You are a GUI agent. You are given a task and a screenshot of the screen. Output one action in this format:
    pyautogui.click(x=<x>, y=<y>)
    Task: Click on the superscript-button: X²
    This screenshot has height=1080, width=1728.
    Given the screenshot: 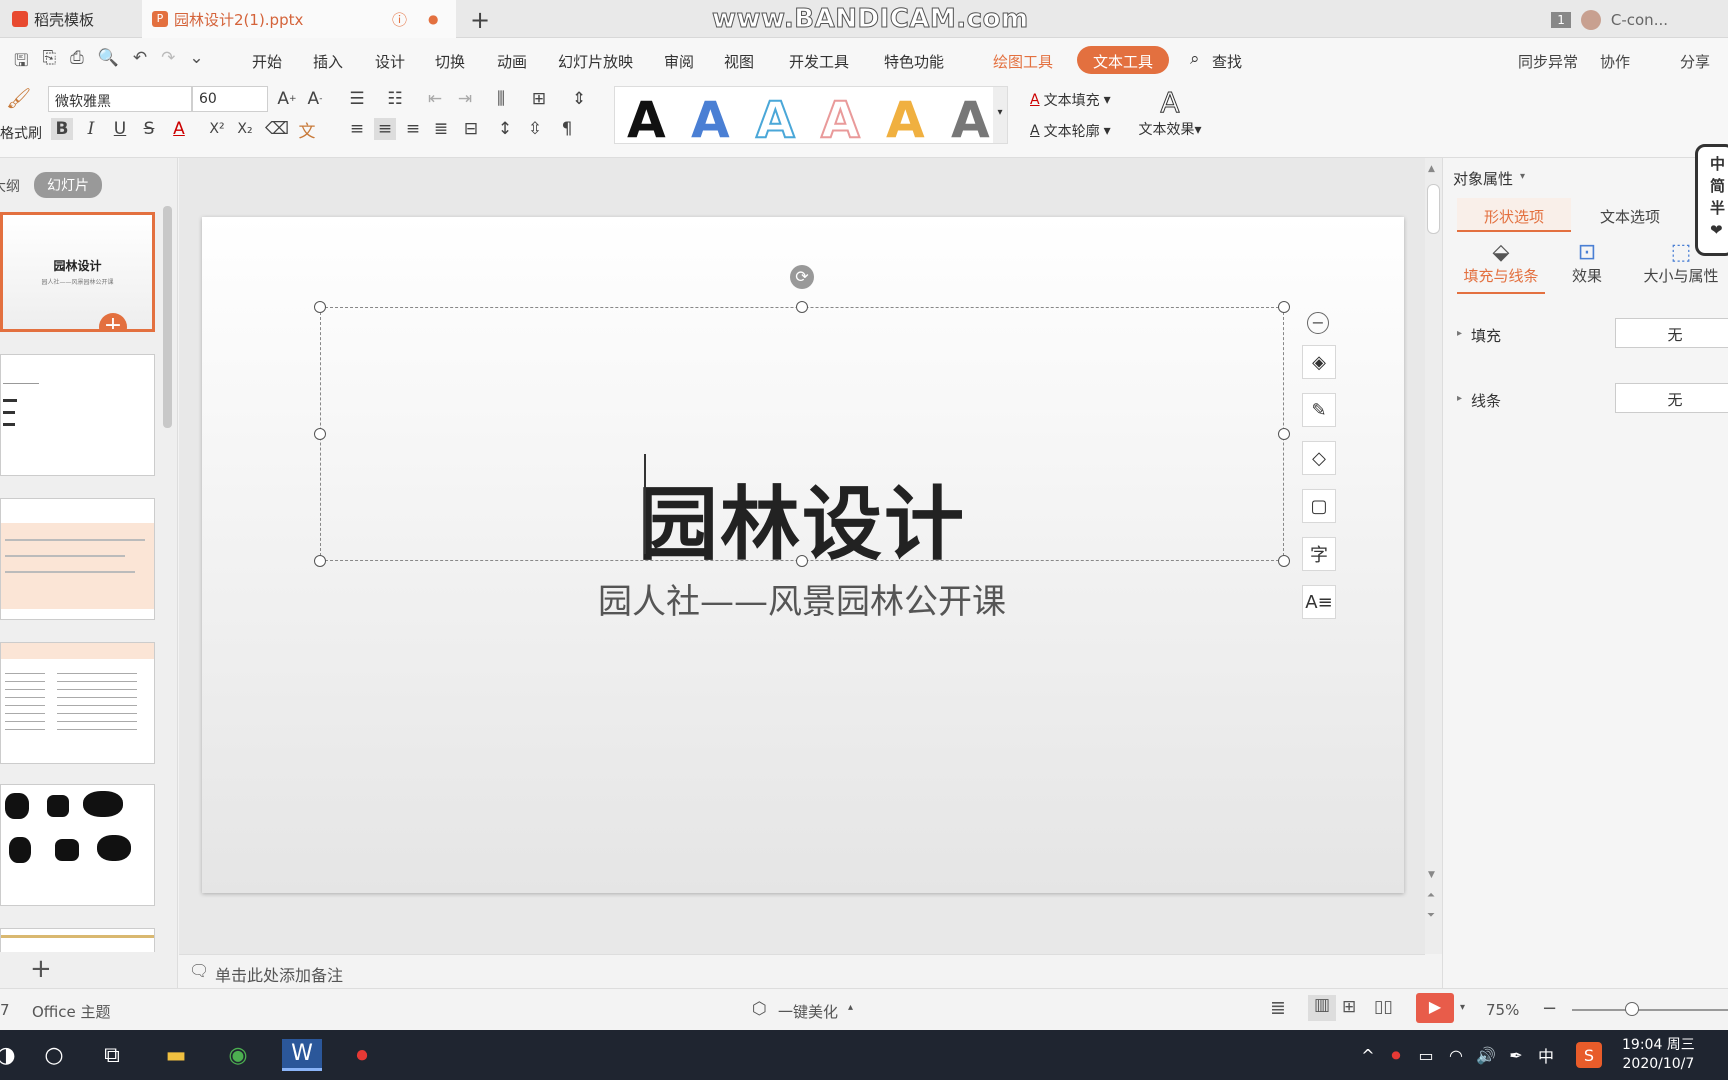 What is the action you would take?
    pyautogui.click(x=217, y=129)
    